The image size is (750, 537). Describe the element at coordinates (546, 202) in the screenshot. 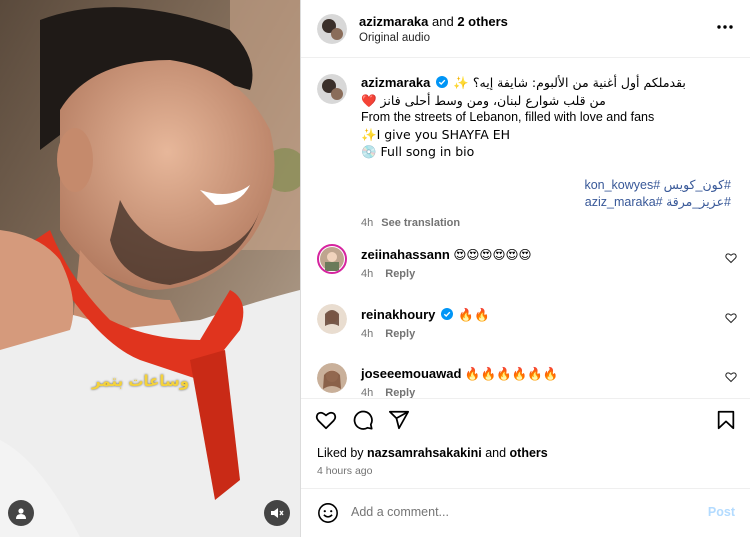

I see `hashtag-line-2: #عزيز_مرقة #aziz_maraka` at that location.